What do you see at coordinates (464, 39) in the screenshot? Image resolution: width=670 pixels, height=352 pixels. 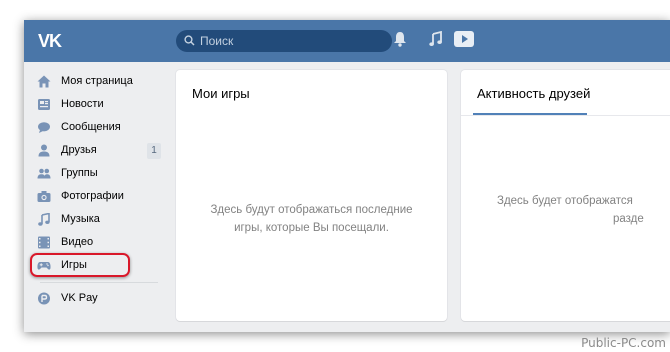 I see `play-icon` at bounding box center [464, 39].